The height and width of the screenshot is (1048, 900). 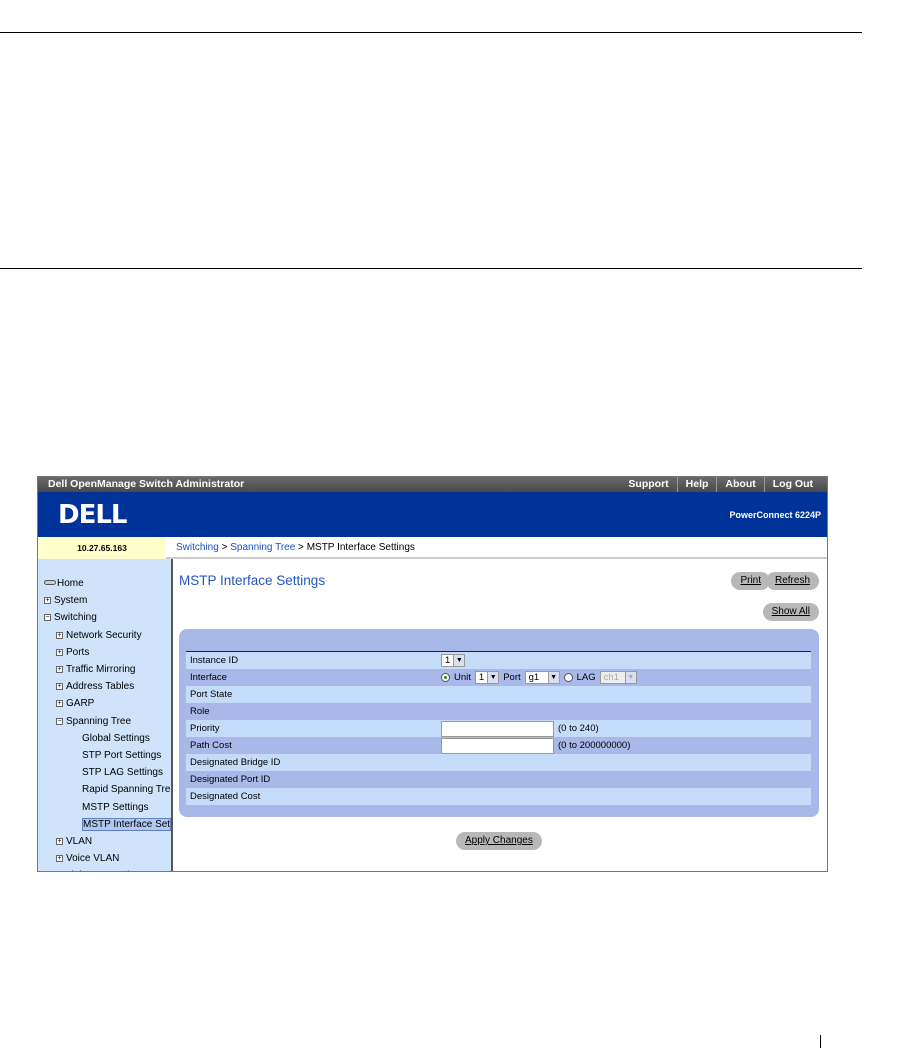 I want to click on sidebar-item-label: GARP, so click(x=80, y=704).